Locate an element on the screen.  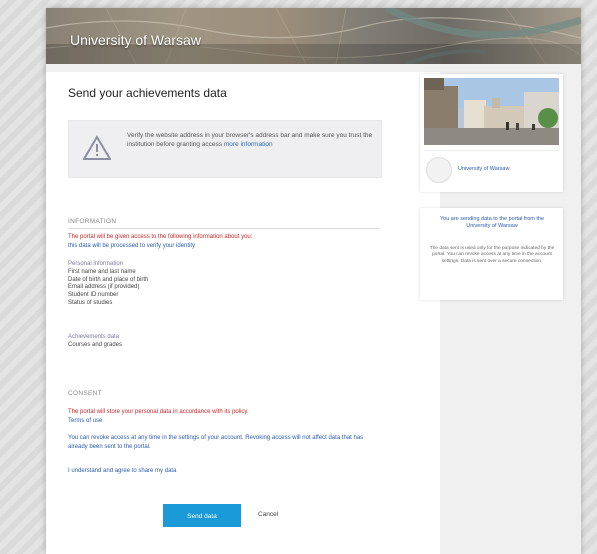
personal-info-label: Personal information is located at coordinates (96, 264).